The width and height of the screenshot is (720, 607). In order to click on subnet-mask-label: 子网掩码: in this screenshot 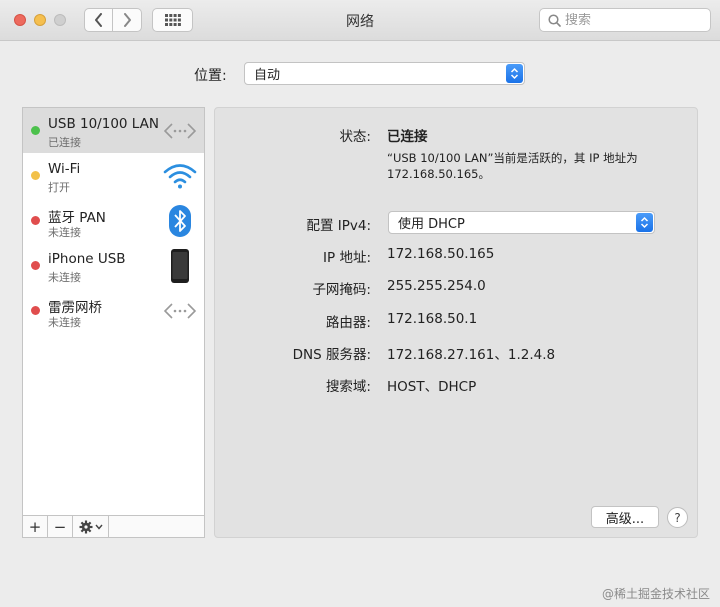, I will do `click(341, 290)`.